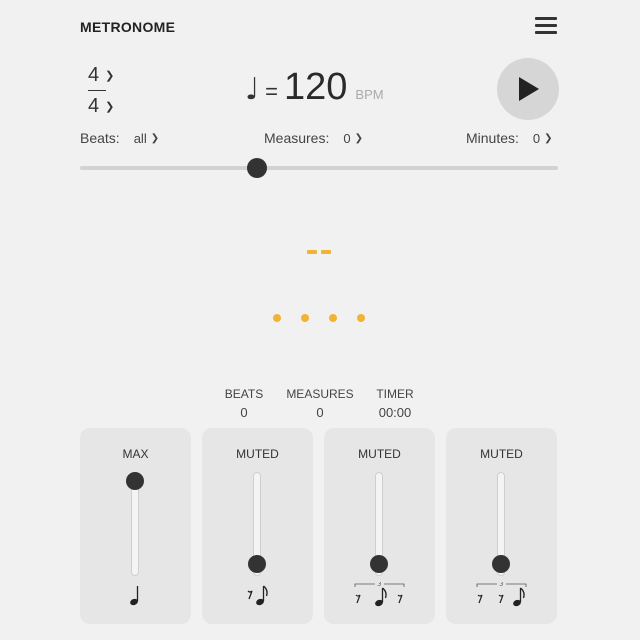  Describe the element at coordinates (257, 595) in the screenshot. I see `eighth-note-rest-icon` at that location.